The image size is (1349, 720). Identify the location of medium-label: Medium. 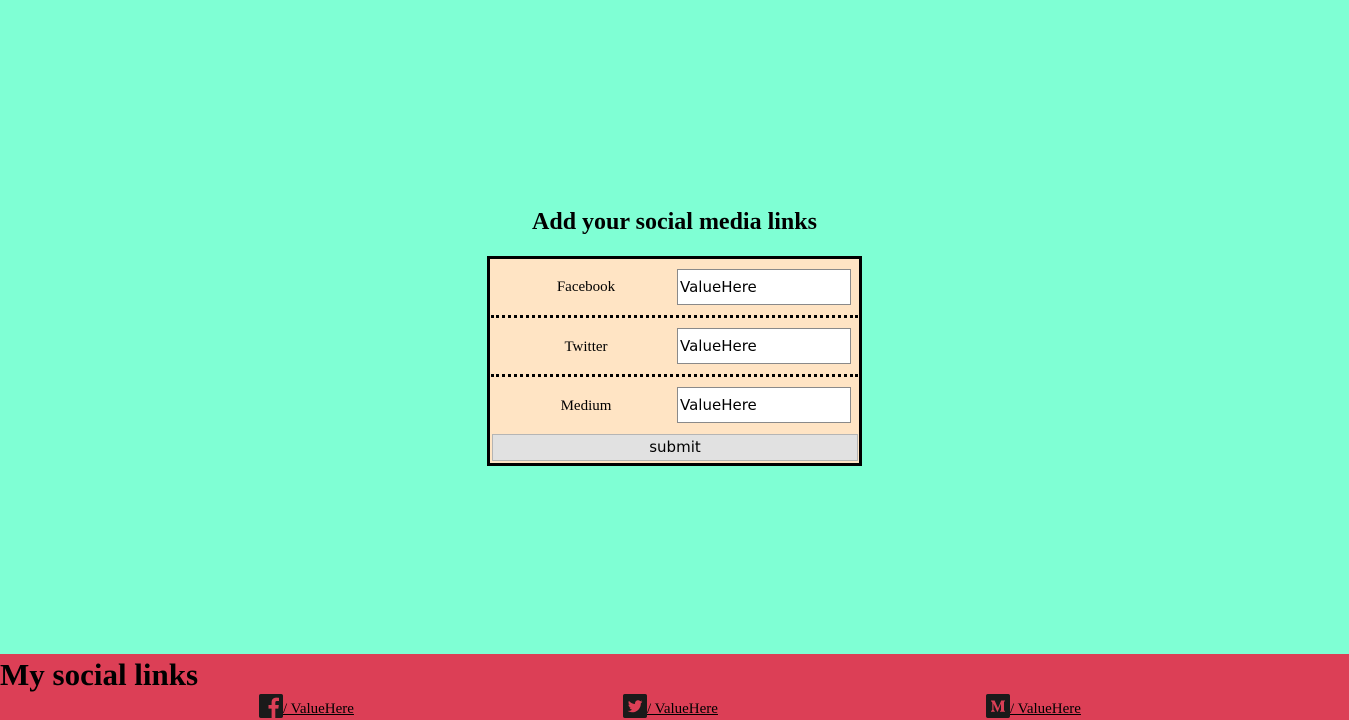
(586, 406).